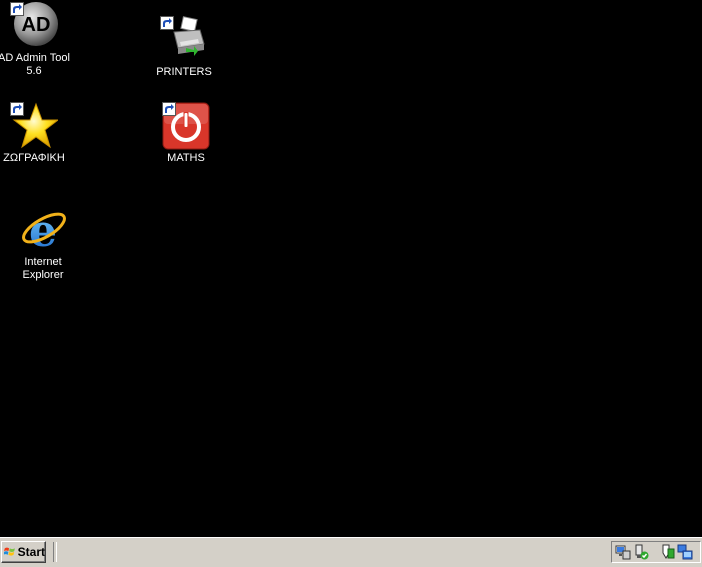  What do you see at coordinates (667, 552) in the screenshot?
I see `security-shield-icon` at bounding box center [667, 552].